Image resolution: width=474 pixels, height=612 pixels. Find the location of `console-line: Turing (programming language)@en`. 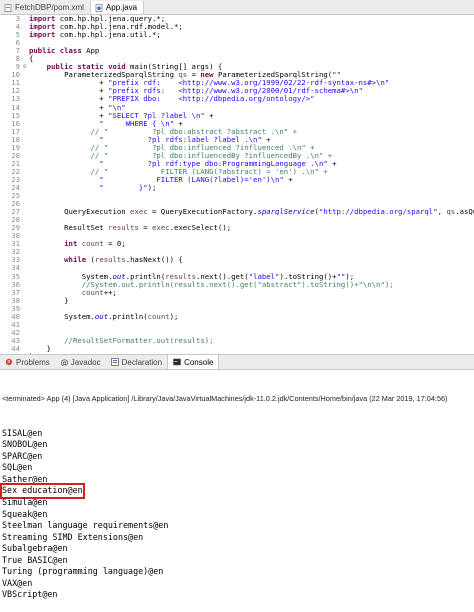

console-line: Turing (programming language)@en is located at coordinates (238, 572).